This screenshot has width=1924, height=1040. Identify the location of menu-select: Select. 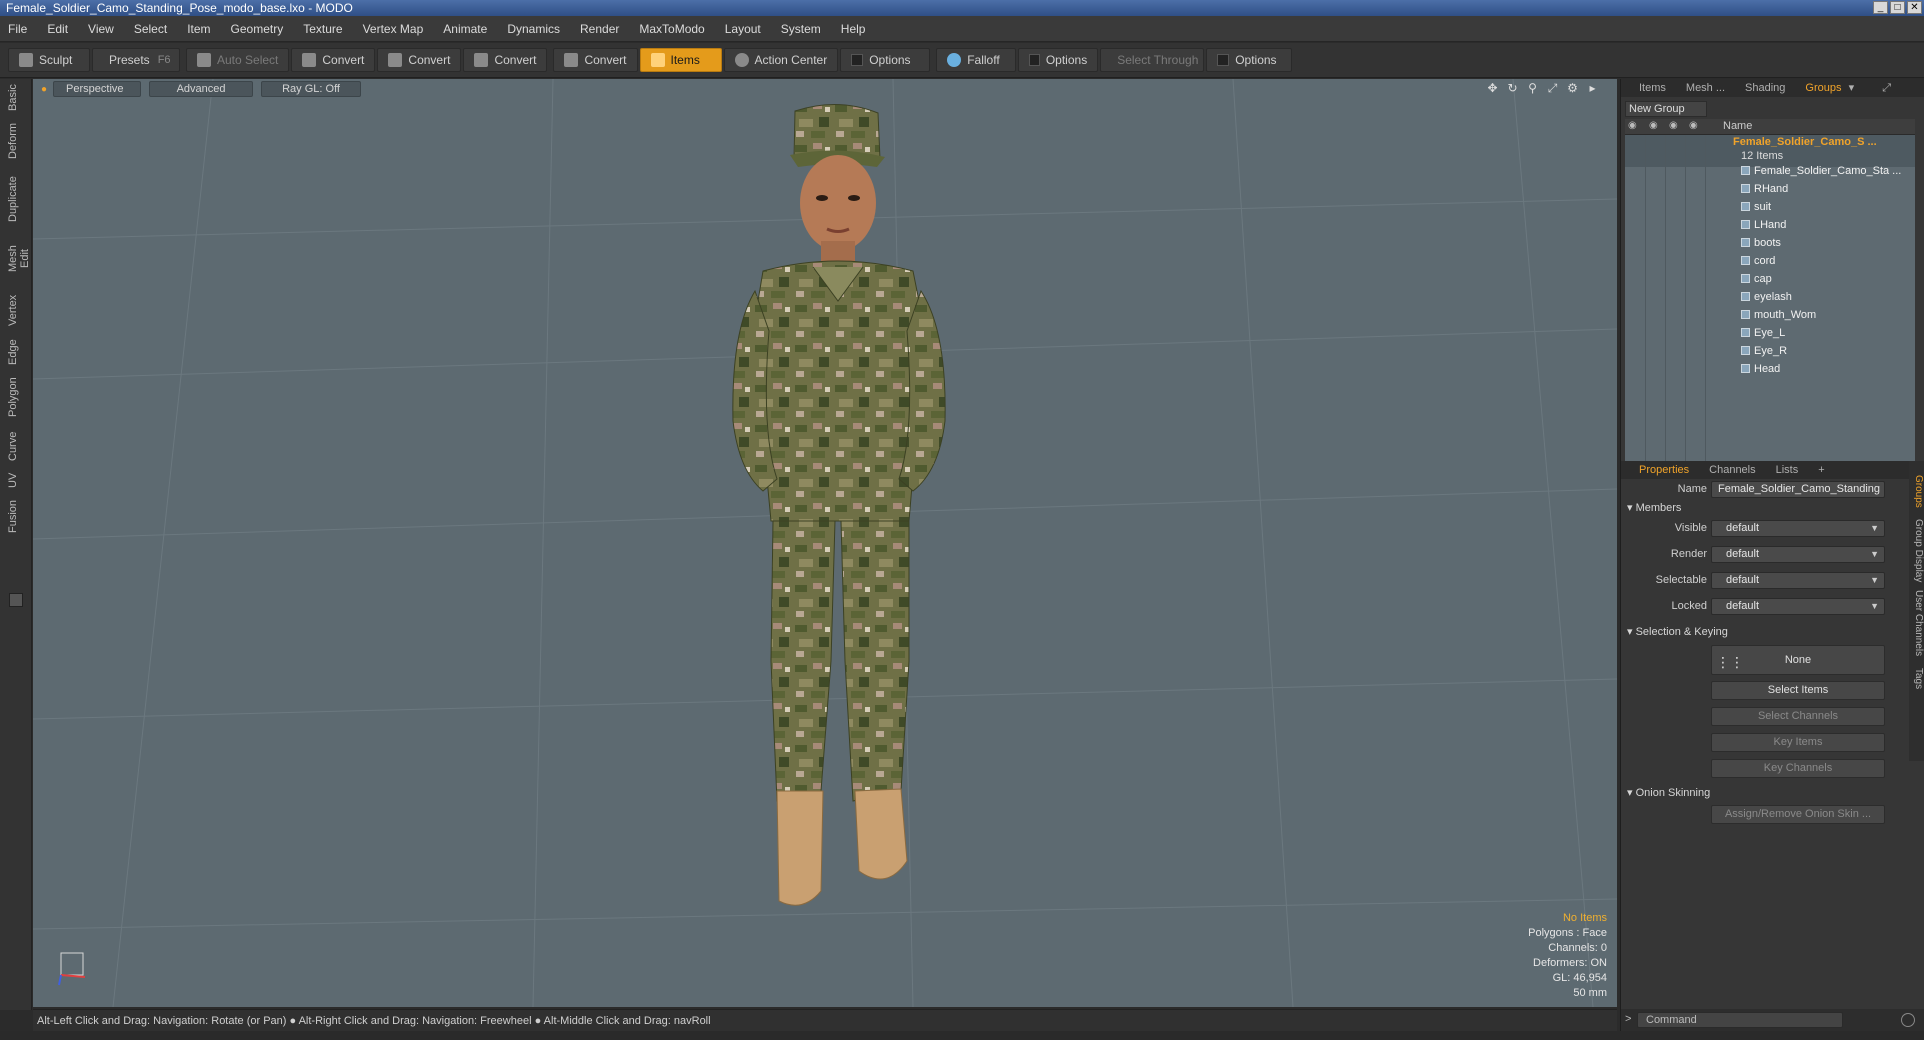
(150, 29).